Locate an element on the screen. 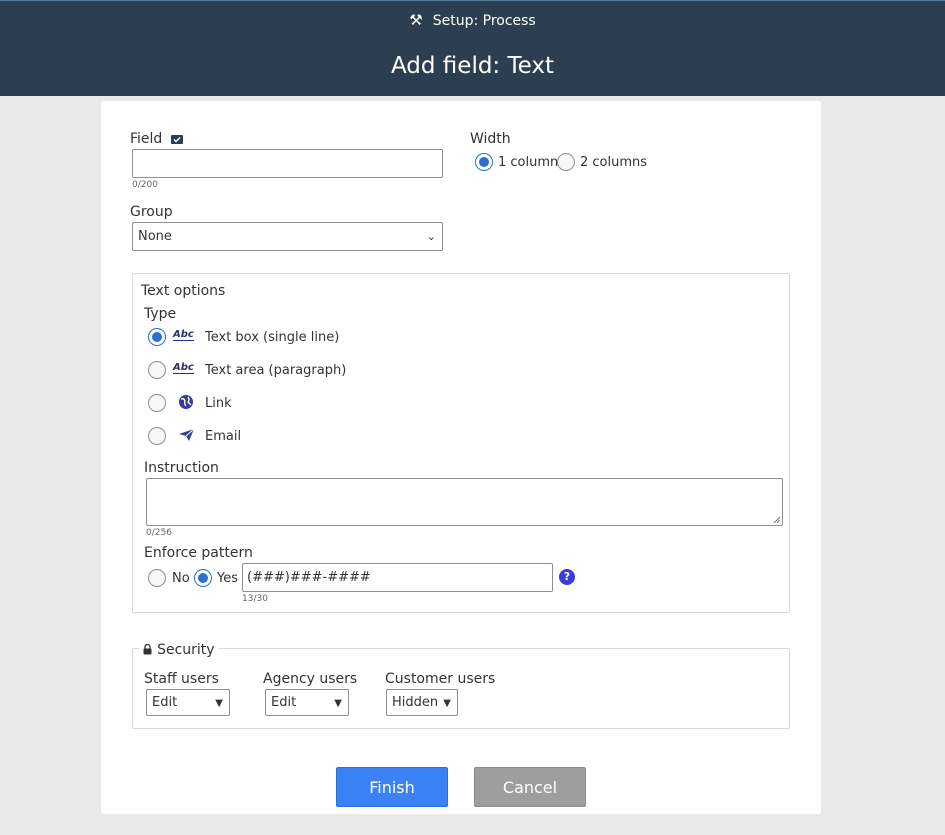 Image resolution: width=945 pixels, height=835 pixels. group-select-value: None is located at coordinates (155, 236).